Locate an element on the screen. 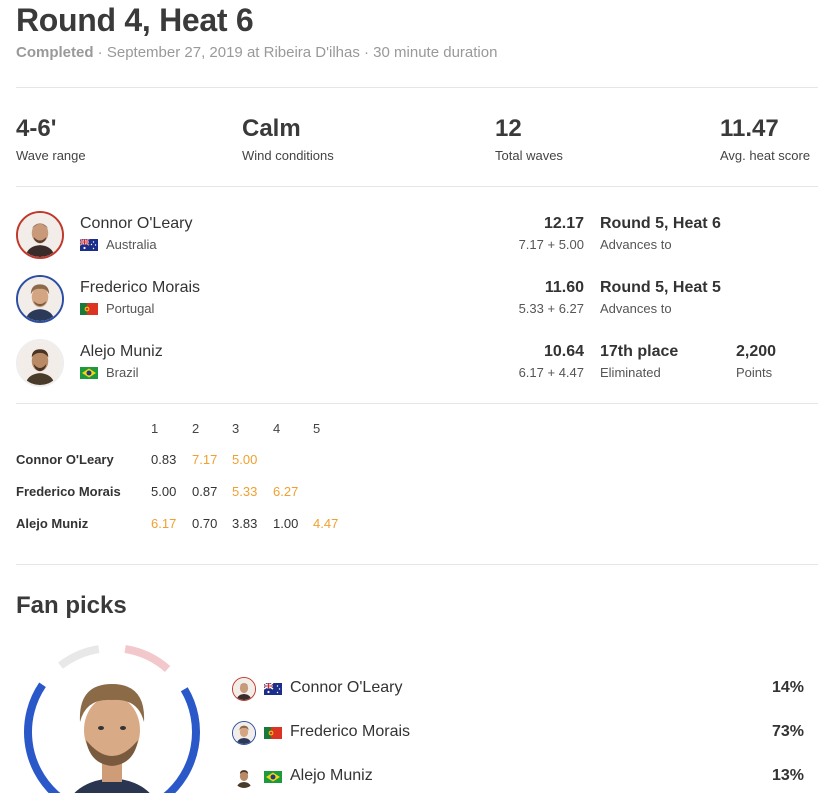 This screenshot has height=793, width=834. stat-value: 4-6' is located at coordinates (36, 128).